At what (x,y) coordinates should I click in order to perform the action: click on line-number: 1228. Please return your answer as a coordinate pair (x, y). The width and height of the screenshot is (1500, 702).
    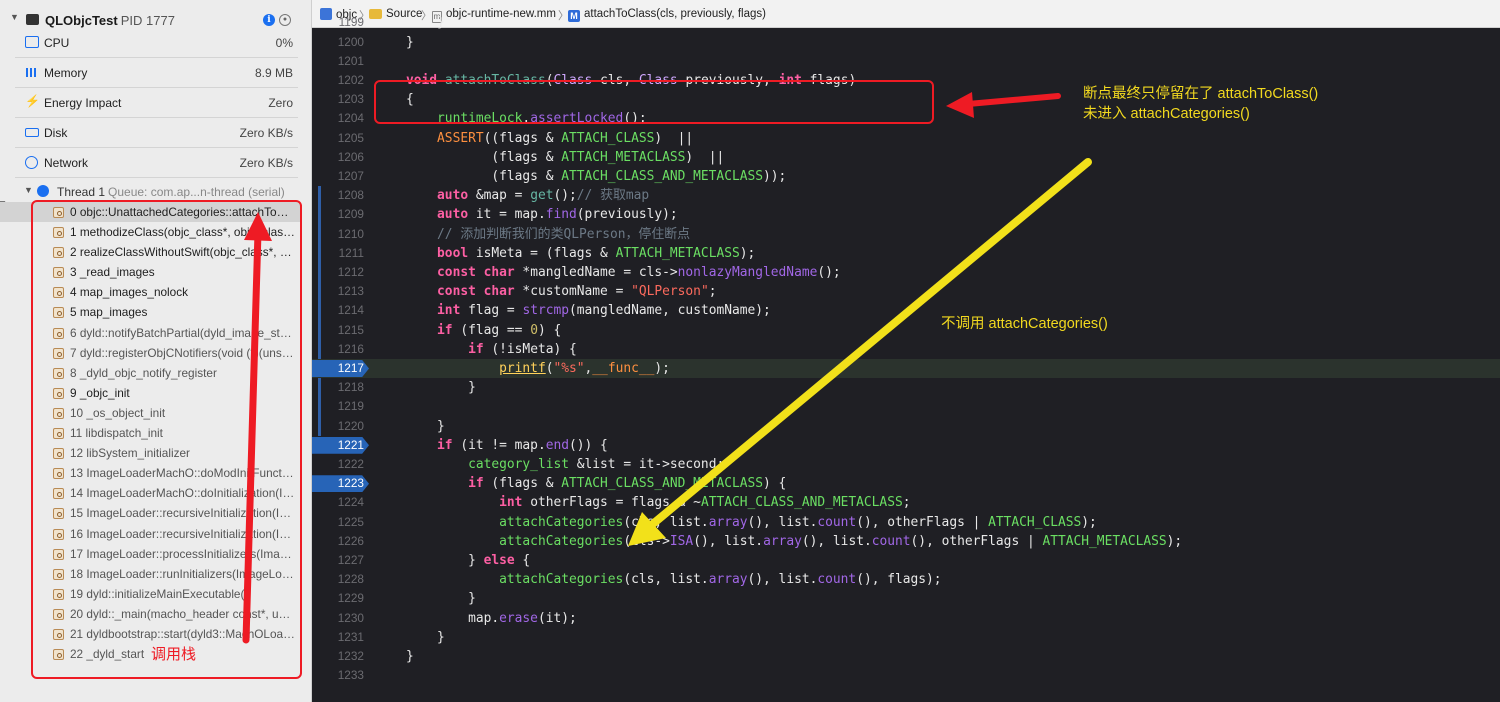
    Looking at the image, I should click on (338, 579).